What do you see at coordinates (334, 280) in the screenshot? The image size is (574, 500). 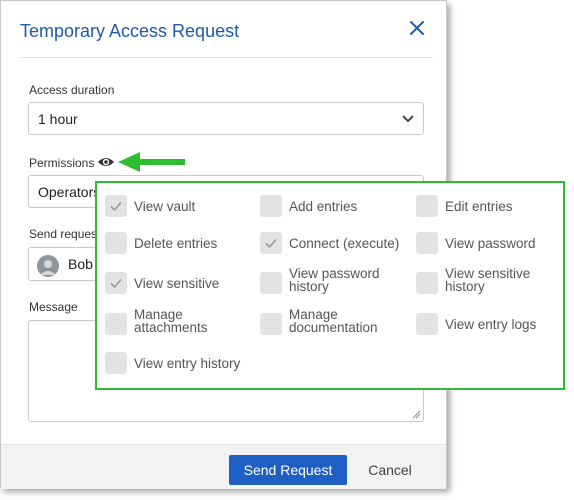 I see `permission-label: View password history` at bounding box center [334, 280].